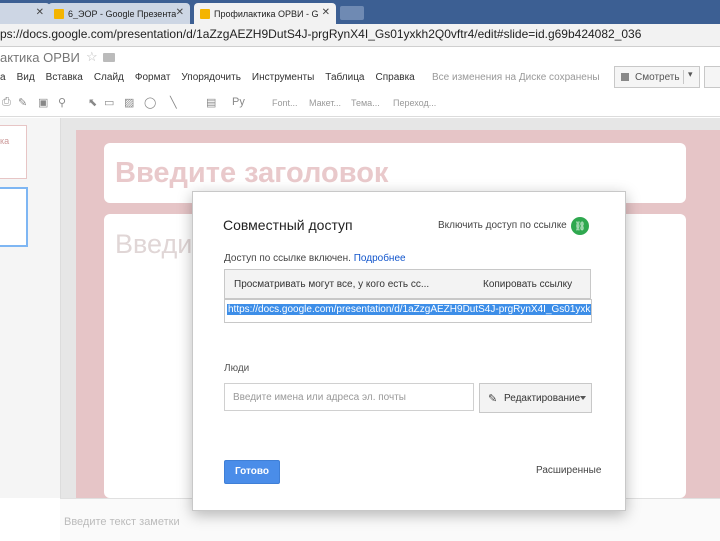  I want to click on play-icon, so click(625, 77).